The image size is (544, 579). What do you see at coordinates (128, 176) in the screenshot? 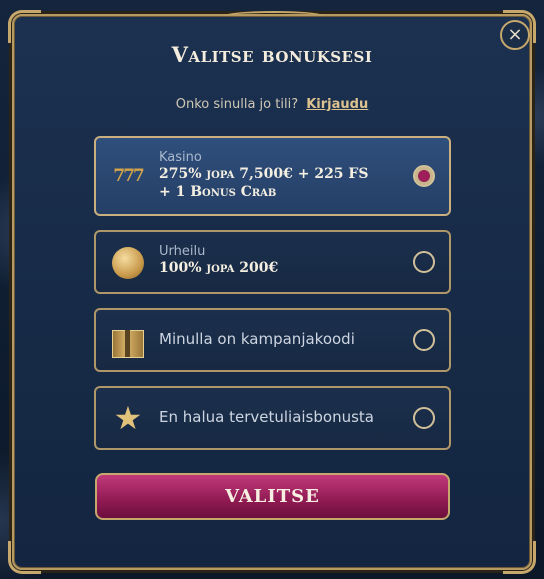
I see `slot-777-icon: 777` at bounding box center [128, 176].